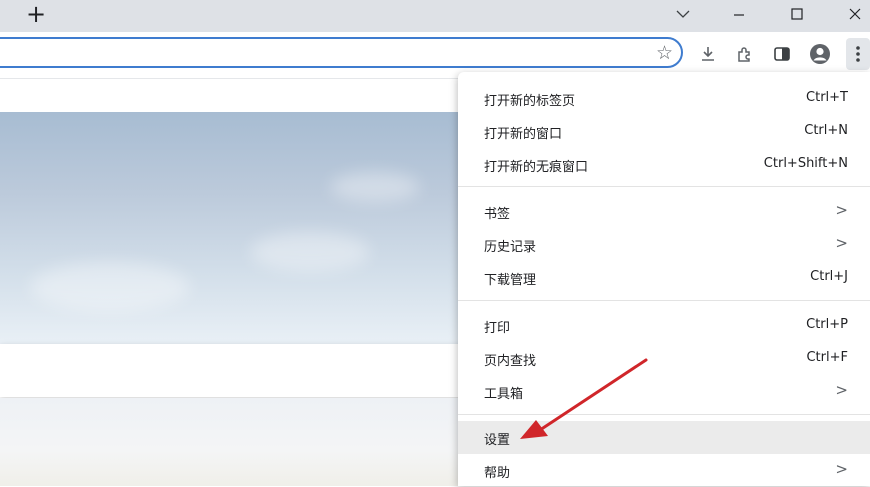 This screenshot has width=870, height=487. I want to click on profile-avatar-icon, so click(820, 54).